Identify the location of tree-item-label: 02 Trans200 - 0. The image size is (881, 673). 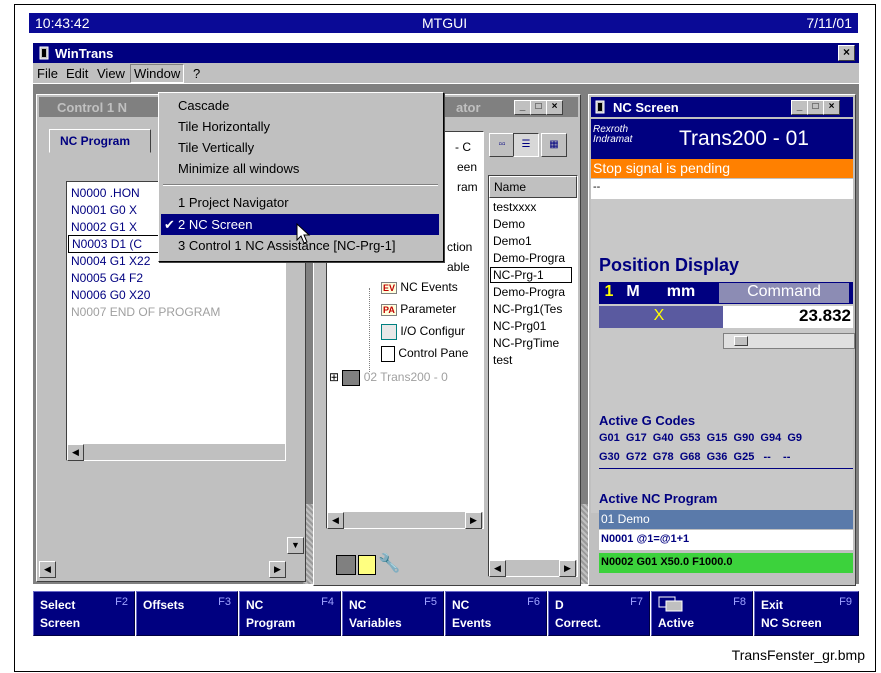
(405, 377).